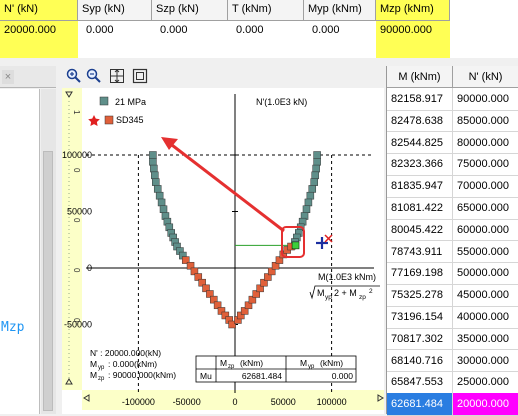  I want to click on table-row: 81081.422 65000.000, so click(452, 208).